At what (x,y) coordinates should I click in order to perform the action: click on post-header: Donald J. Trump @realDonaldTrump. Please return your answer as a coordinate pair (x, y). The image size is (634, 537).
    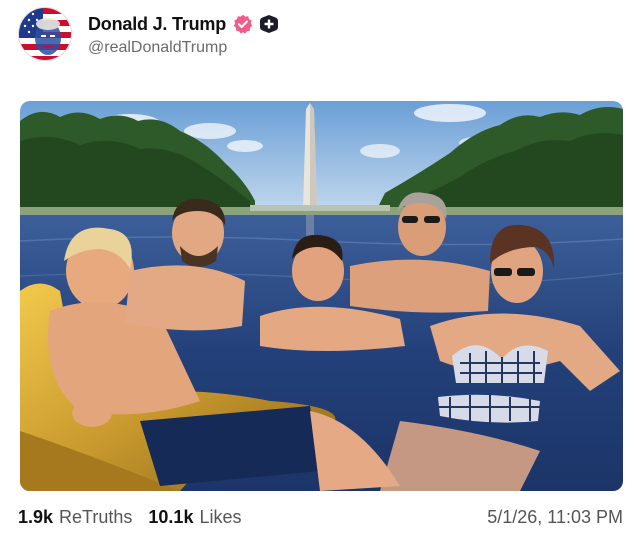
    Looking at the image, I should click on (148, 34).